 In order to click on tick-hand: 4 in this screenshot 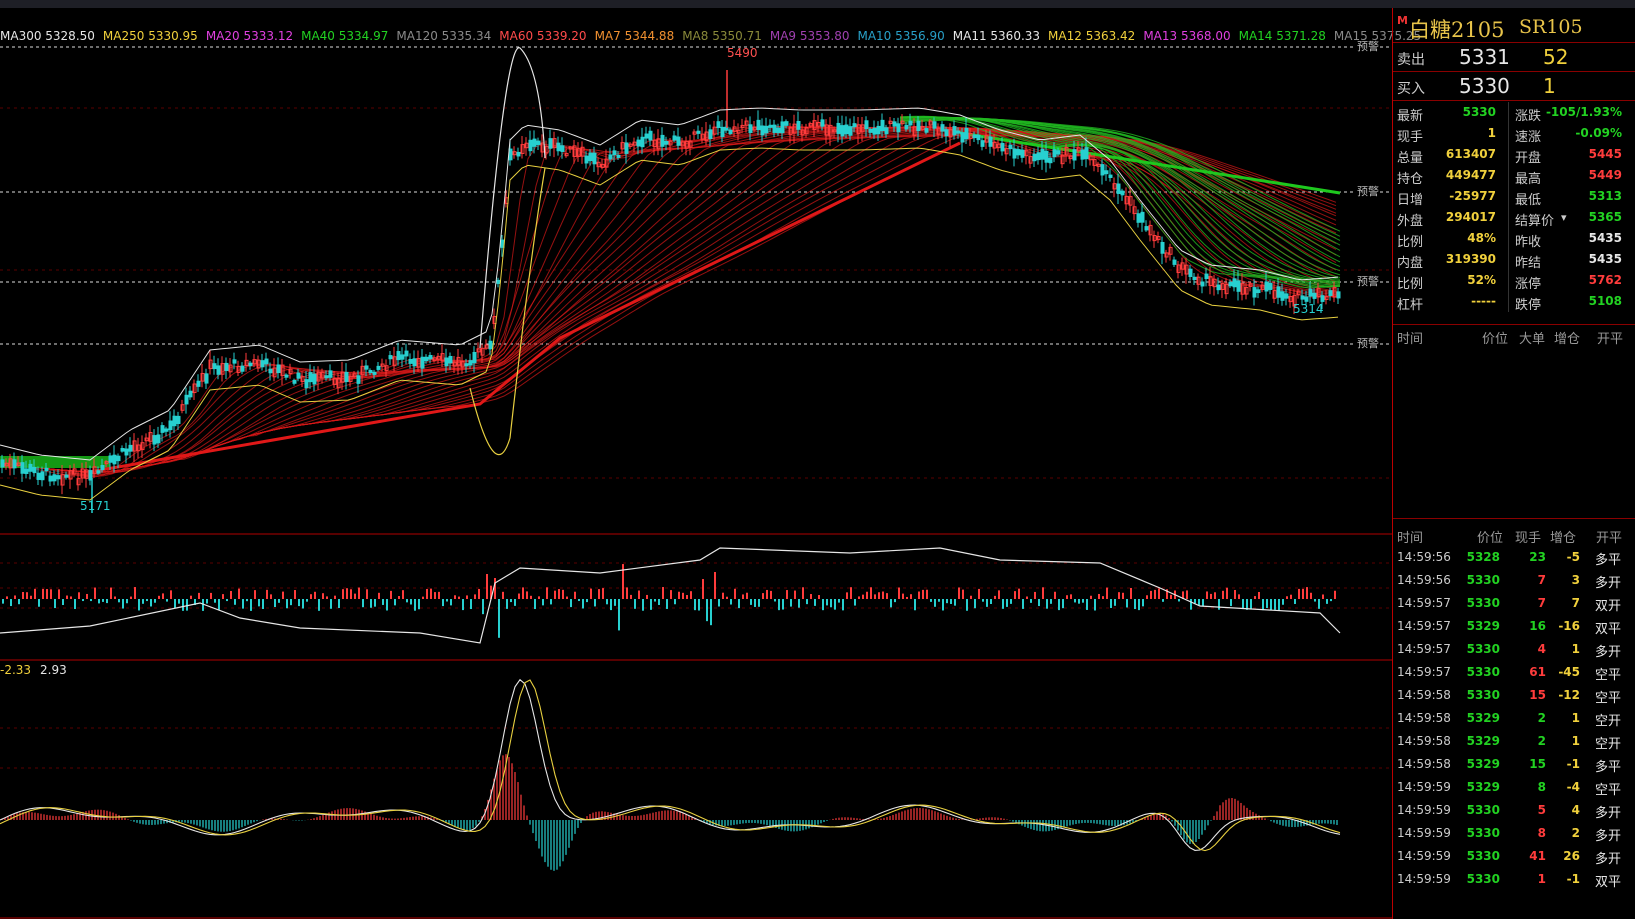, I will do `click(1541, 649)`.